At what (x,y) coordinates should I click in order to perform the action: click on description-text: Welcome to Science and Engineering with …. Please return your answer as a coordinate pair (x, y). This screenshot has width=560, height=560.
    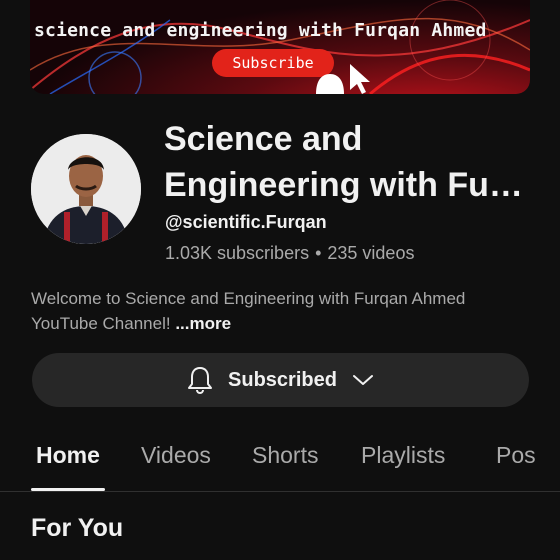
    Looking at the image, I should click on (248, 311).